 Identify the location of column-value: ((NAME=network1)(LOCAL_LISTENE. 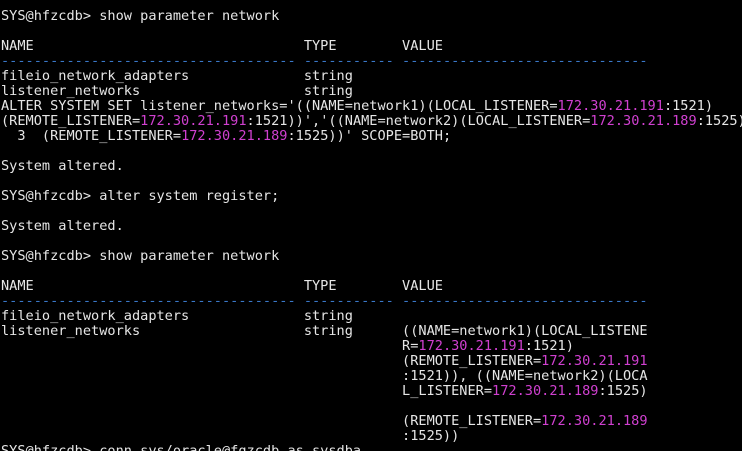
(525, 331).